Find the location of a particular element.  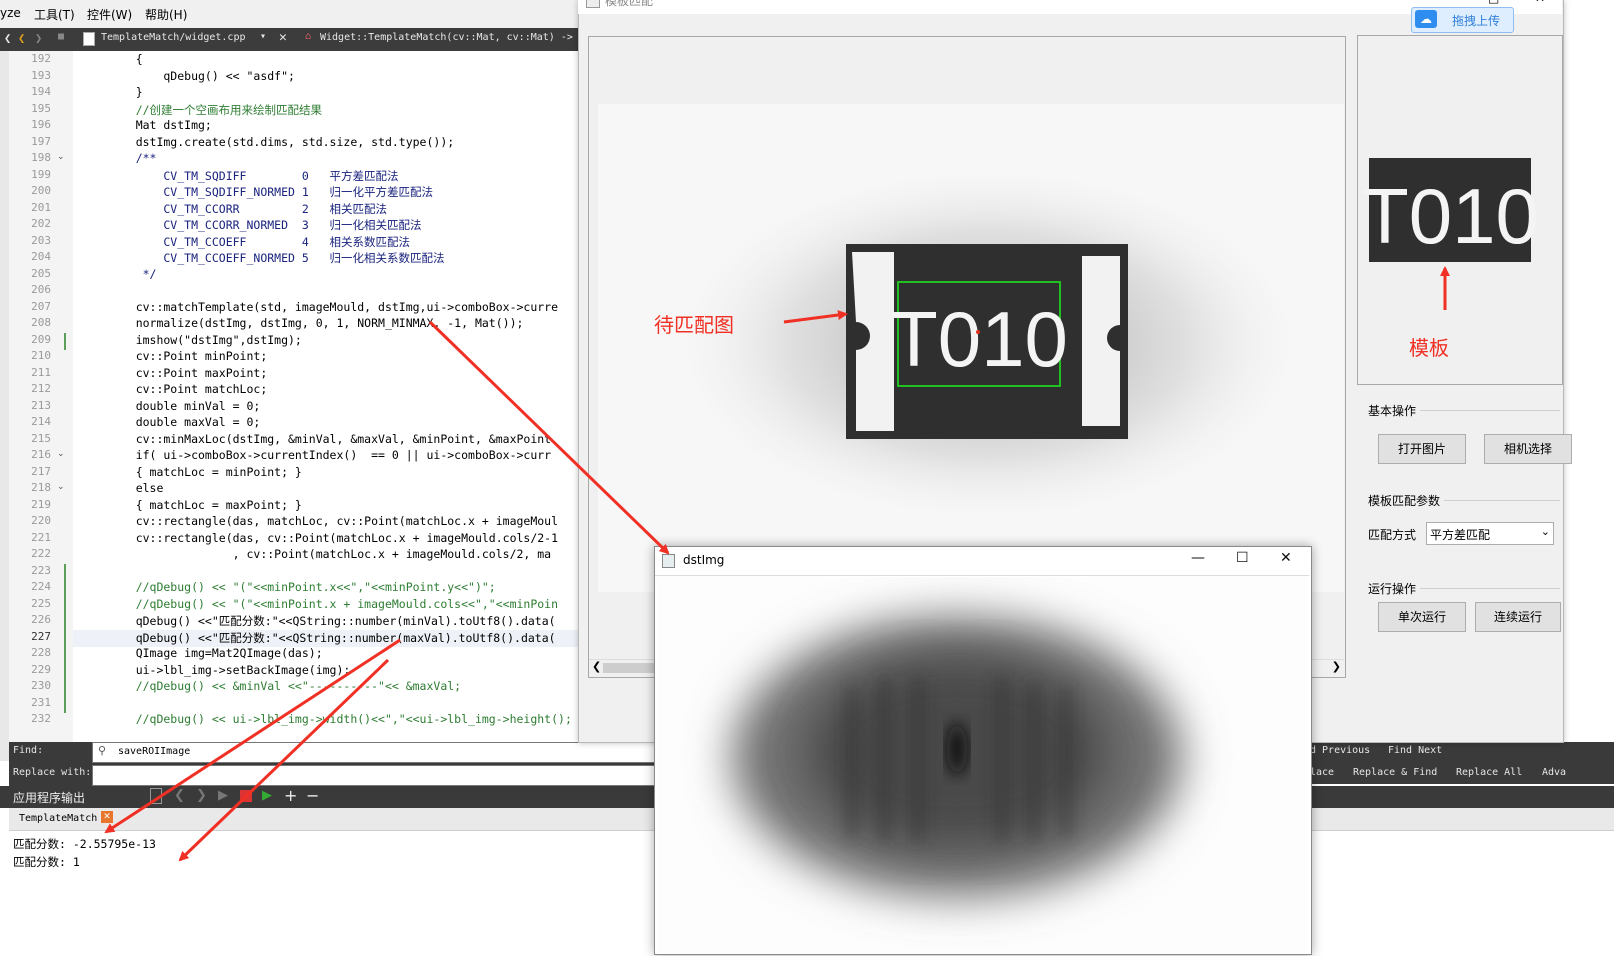

arrow-to-min-output is located at coordinates (252, 736).